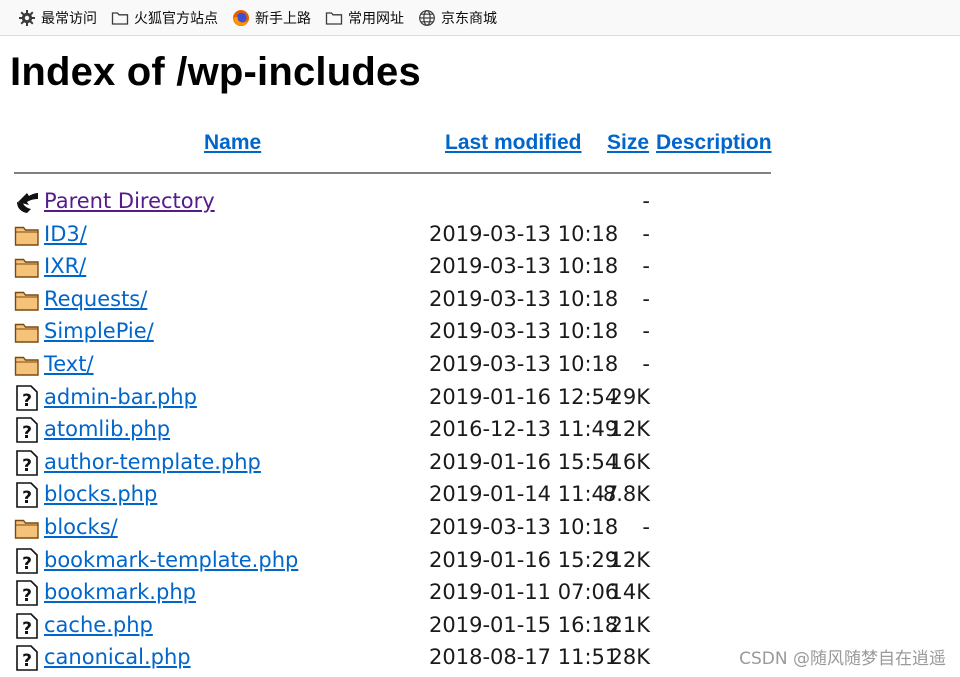 The height and width of the screenshot is (677, 960). What do you see at coordinates (524, 494) in the screenshot?
I see `last-modified: 2019-01-14 11:47` at bounding box center [524, 494].